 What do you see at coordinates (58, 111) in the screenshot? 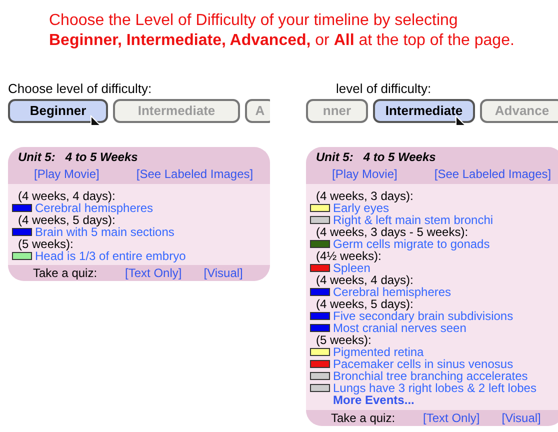
I see `level-tab: Beginner` at bounding box center [58, 111].